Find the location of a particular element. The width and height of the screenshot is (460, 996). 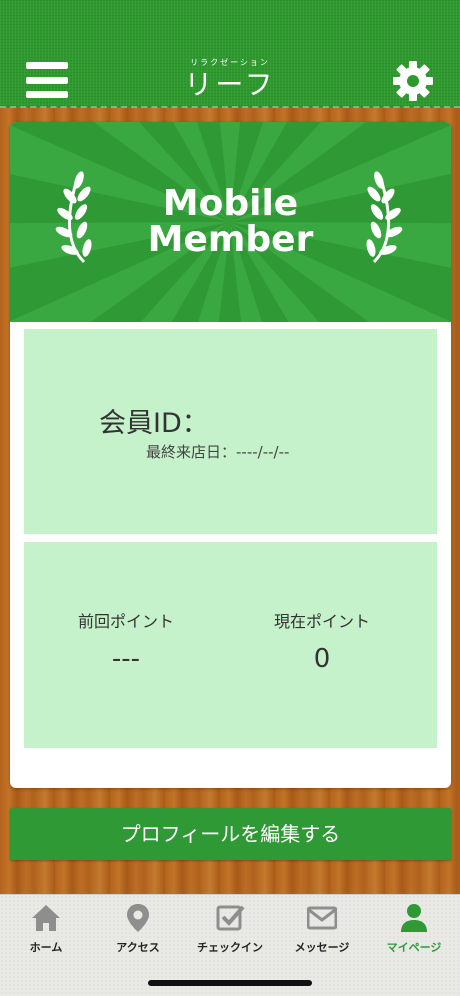

current-points-label: 現在ポイント is located at coordinates (321, 621).